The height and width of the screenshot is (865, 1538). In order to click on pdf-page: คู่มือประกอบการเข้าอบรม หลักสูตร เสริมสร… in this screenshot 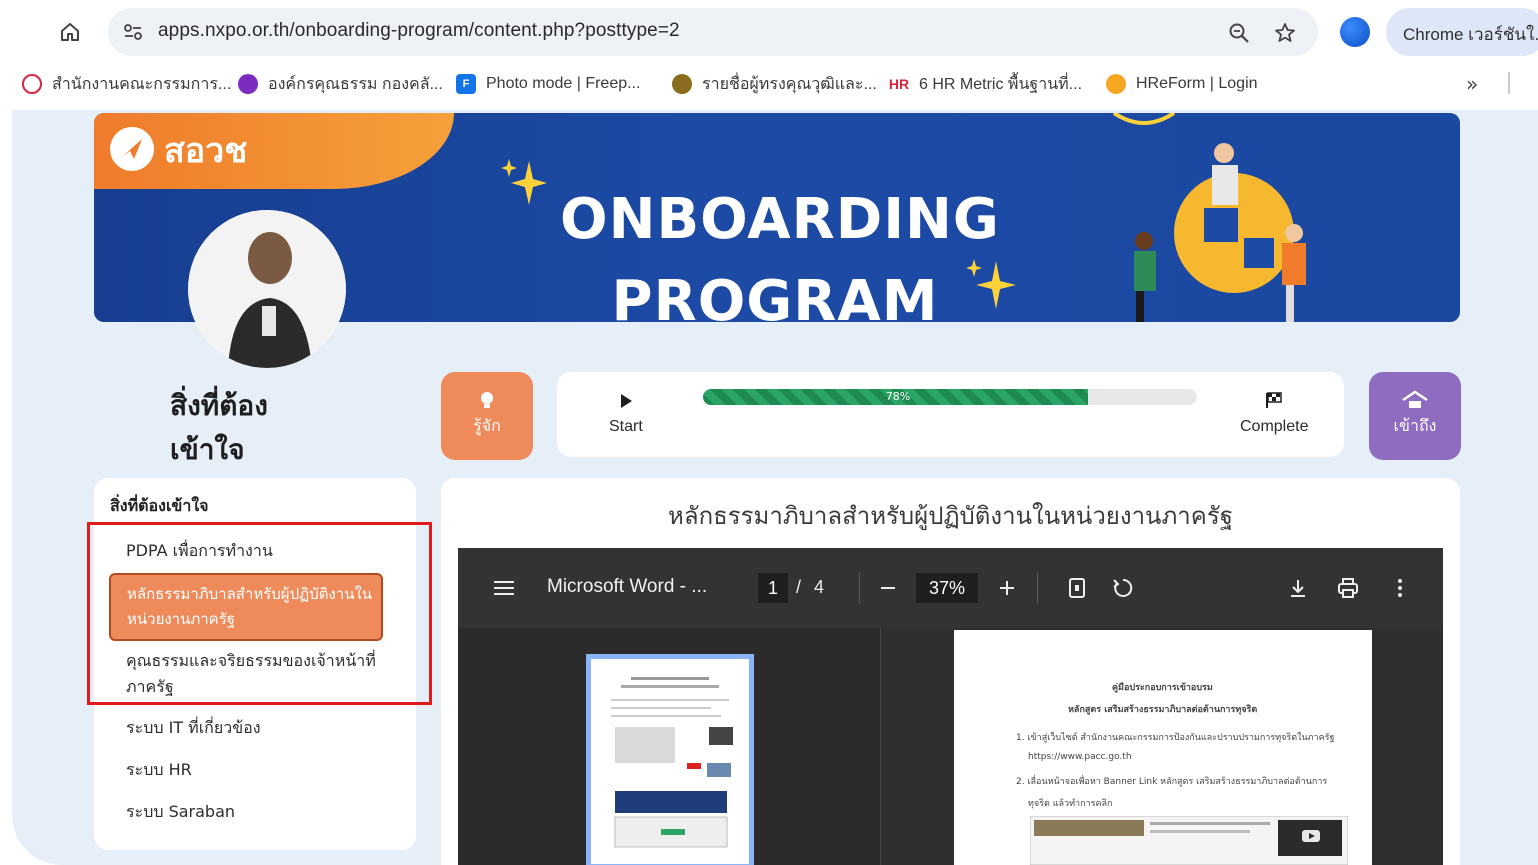, I will do `click(1163, 747)`.